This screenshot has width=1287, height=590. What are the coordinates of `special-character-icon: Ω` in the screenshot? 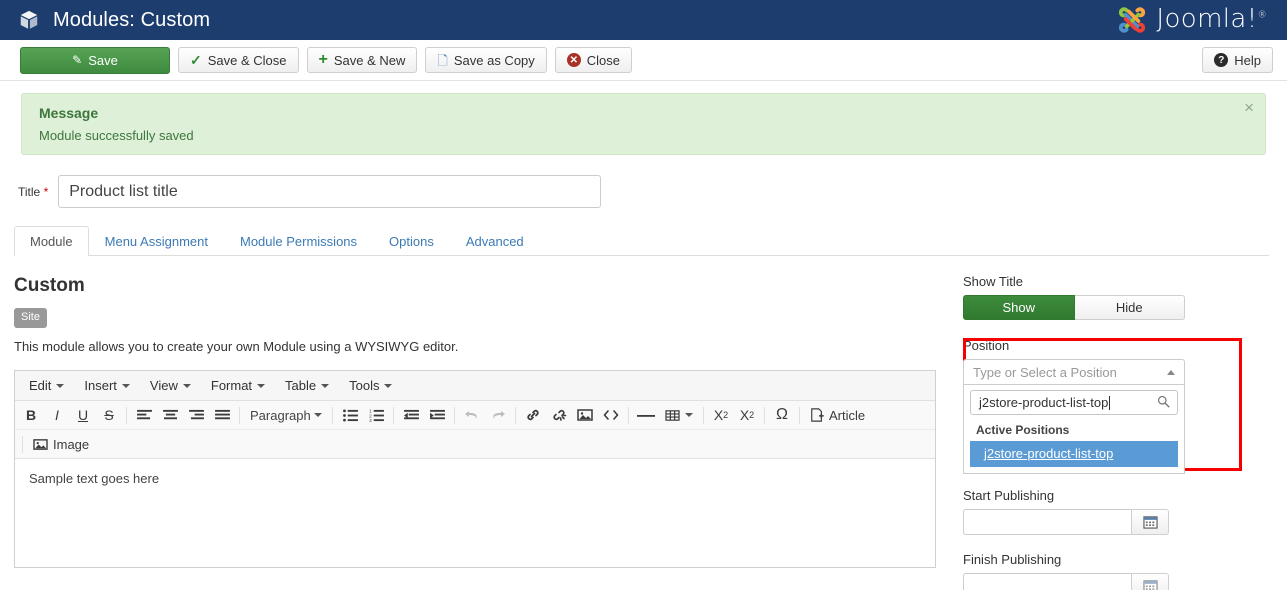 It's located at (782, 415).